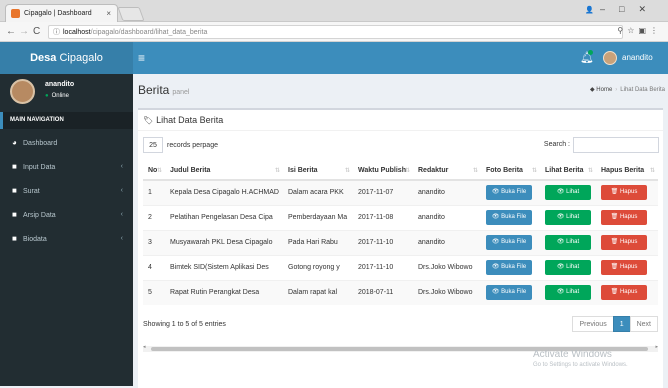 The height and width of the screenshot is (388, 668). Describe the element at coordinates (627, 171) in the screenshot. I see `column-header-hapus: Hapus Berita ⇅` at that location.